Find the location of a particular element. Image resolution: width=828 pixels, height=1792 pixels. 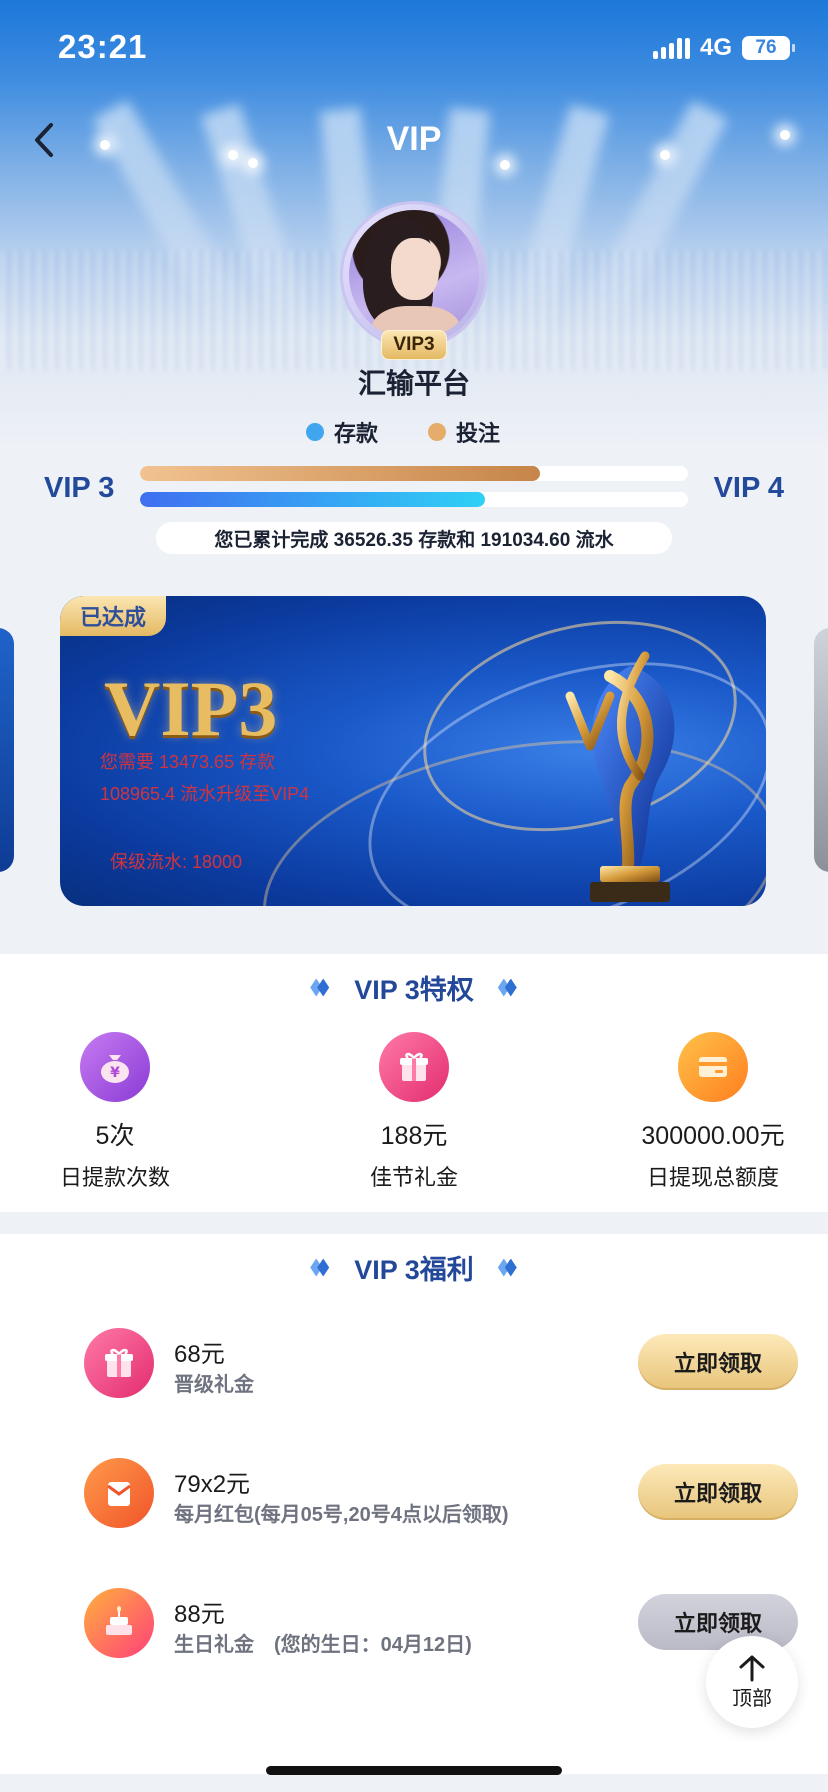

vip-level-badge: VIP3 is located at coordinates (414, 345).